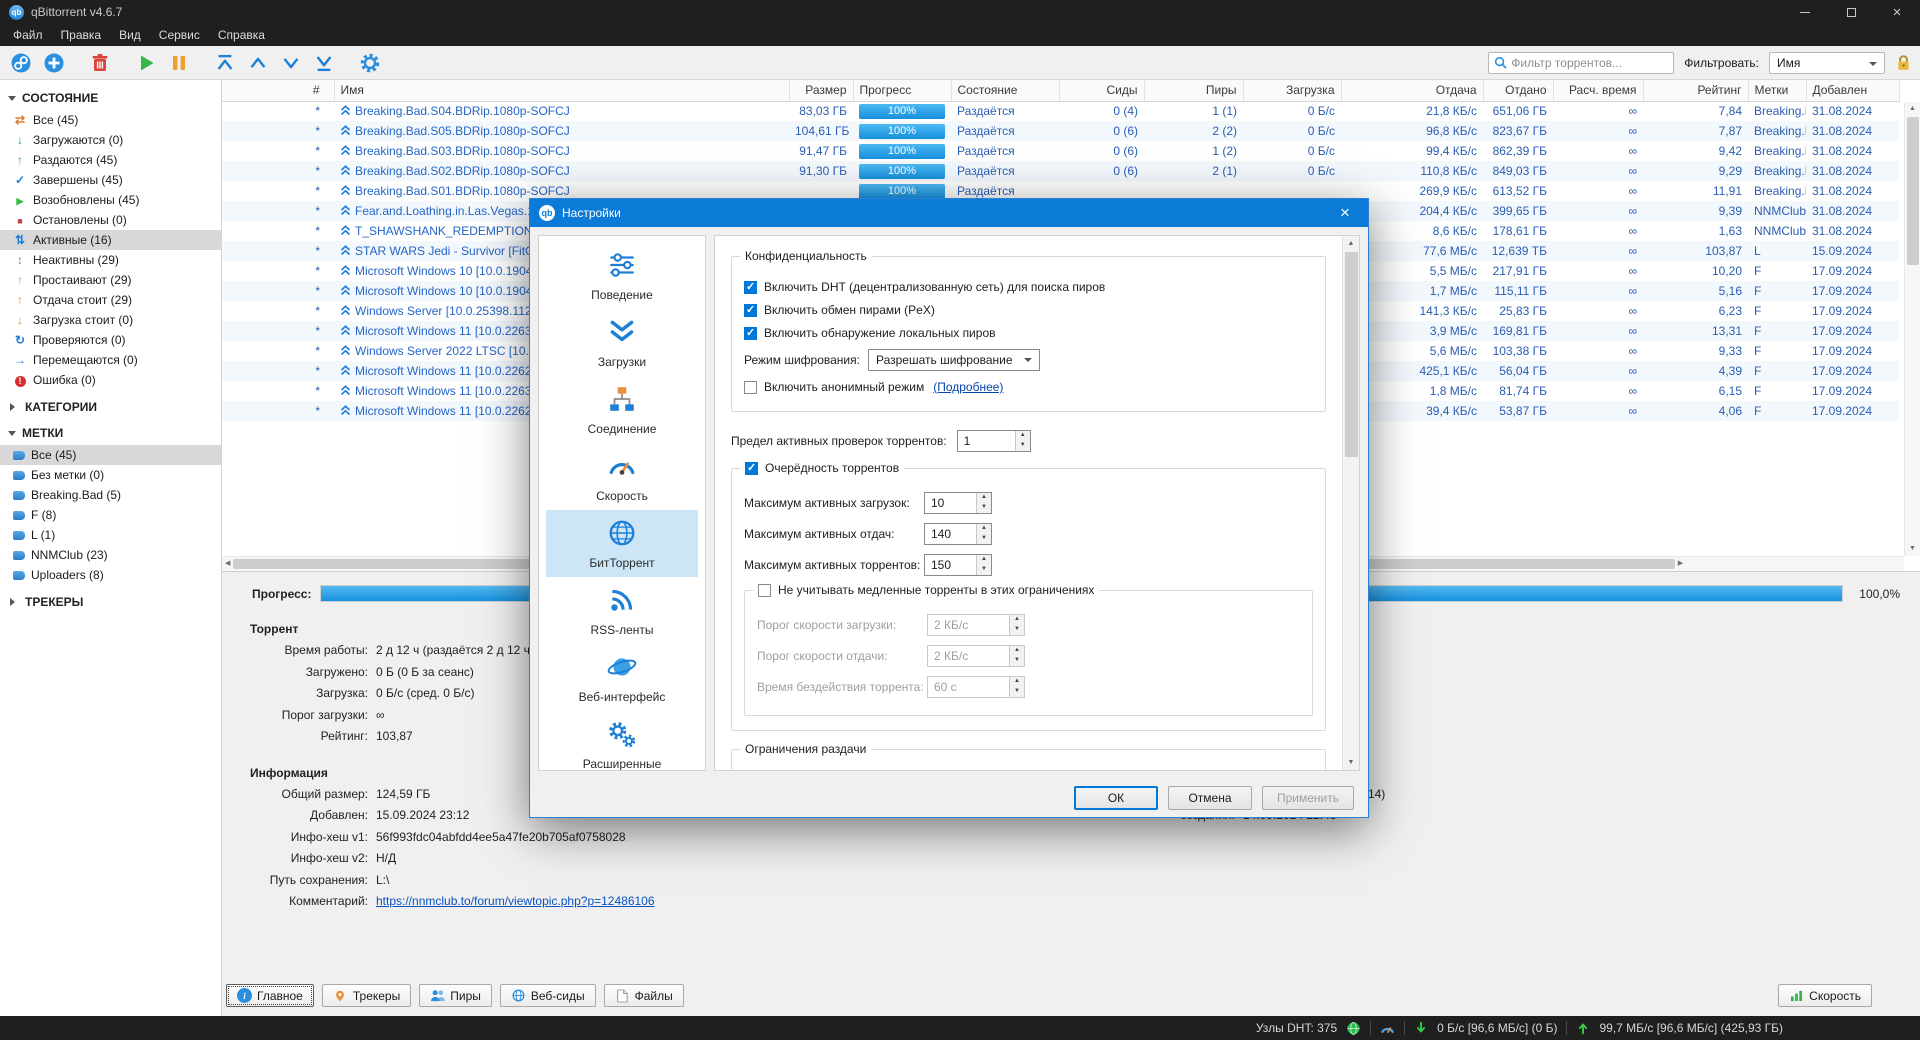 The image size is (1920, 1040). Describe the element at coordinates (241, 35) in the screenshot. I see `menu-item: Справка` at that location.